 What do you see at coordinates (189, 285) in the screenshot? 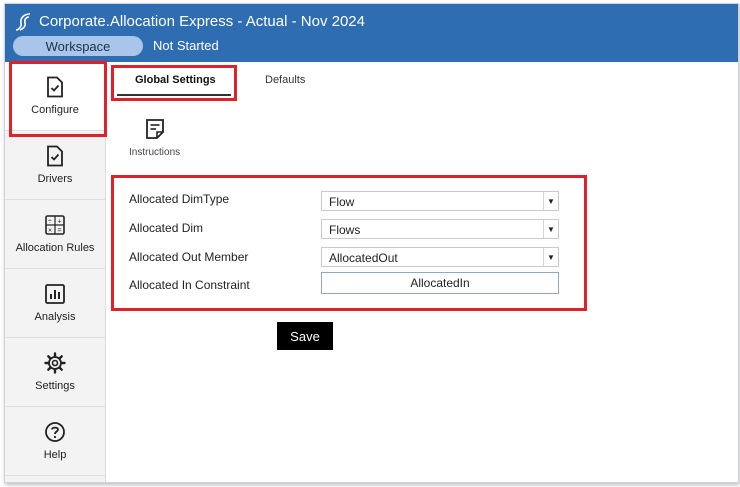
I see `allocated-in-constraint-label: Allocated In Constraint` at bounding box center [189, 285].